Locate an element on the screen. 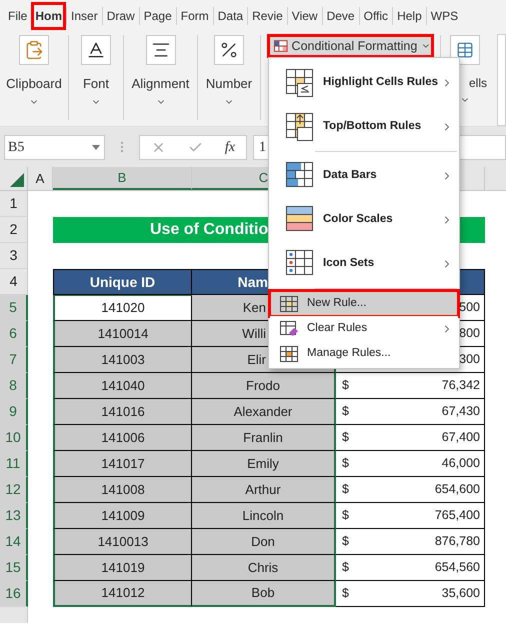 The width and height of the screenshot is (506, 624). table-icon is located at coordinates (465, 50).